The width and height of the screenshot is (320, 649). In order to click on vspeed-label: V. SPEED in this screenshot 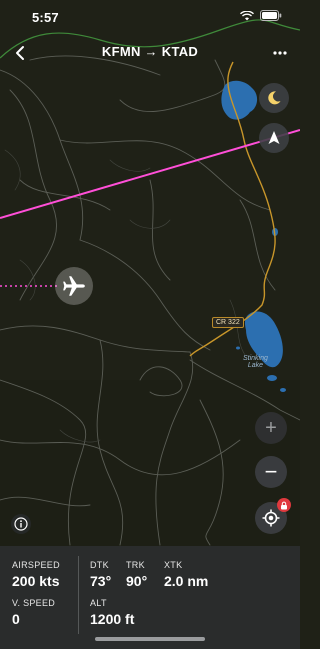, I will do `click(34, 603)`.